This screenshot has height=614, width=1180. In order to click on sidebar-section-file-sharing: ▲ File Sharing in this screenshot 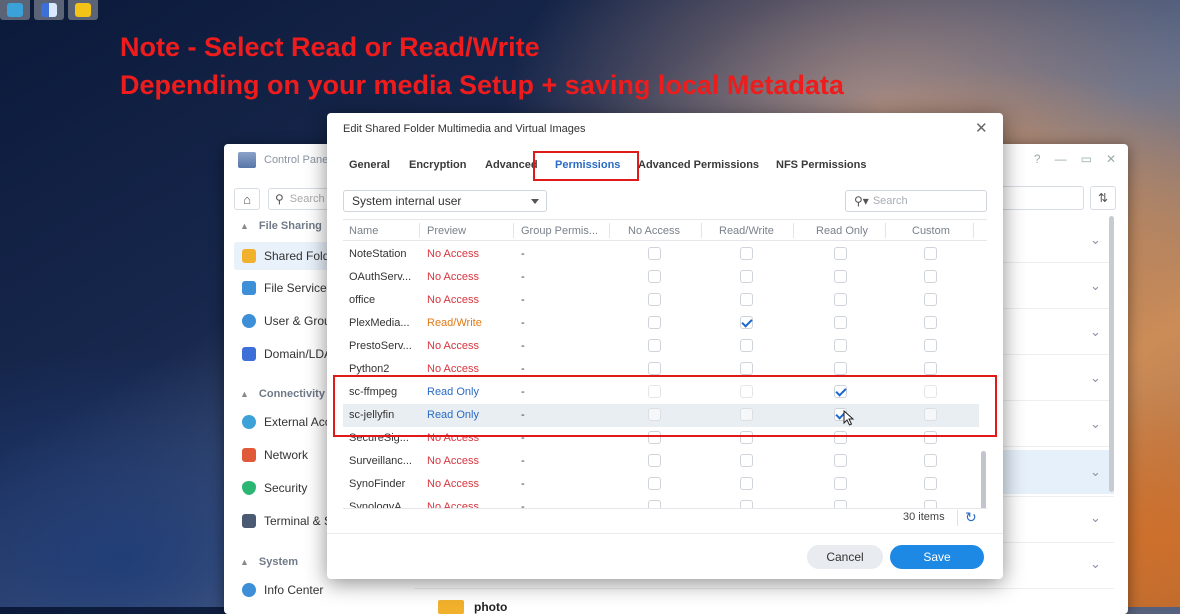, I will do `click(281, 226)`.